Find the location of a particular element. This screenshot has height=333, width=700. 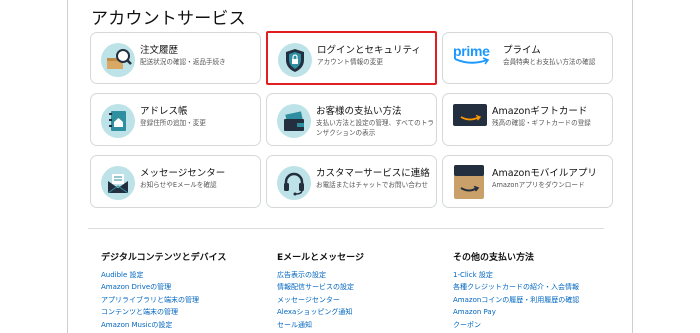

section-link: Audible 設定 is located at coordinates (186, 275).